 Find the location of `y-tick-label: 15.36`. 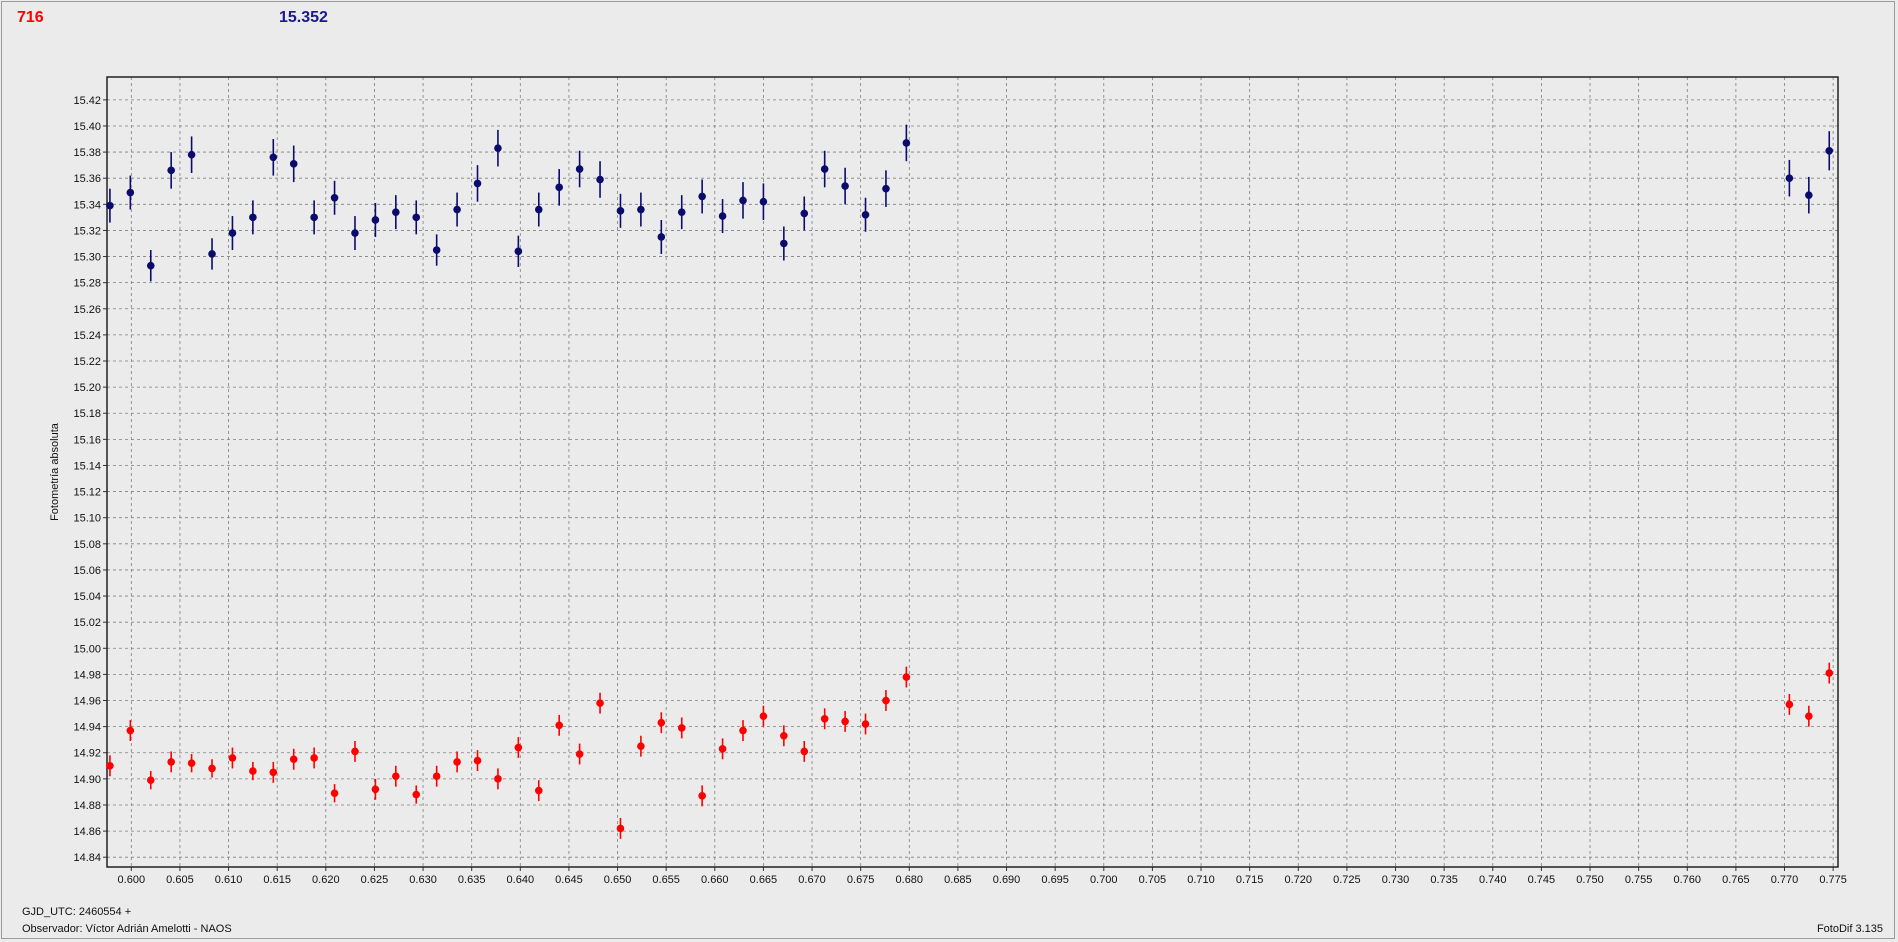

y-tick-label: 15.36 is located at coordinates (87, 179).